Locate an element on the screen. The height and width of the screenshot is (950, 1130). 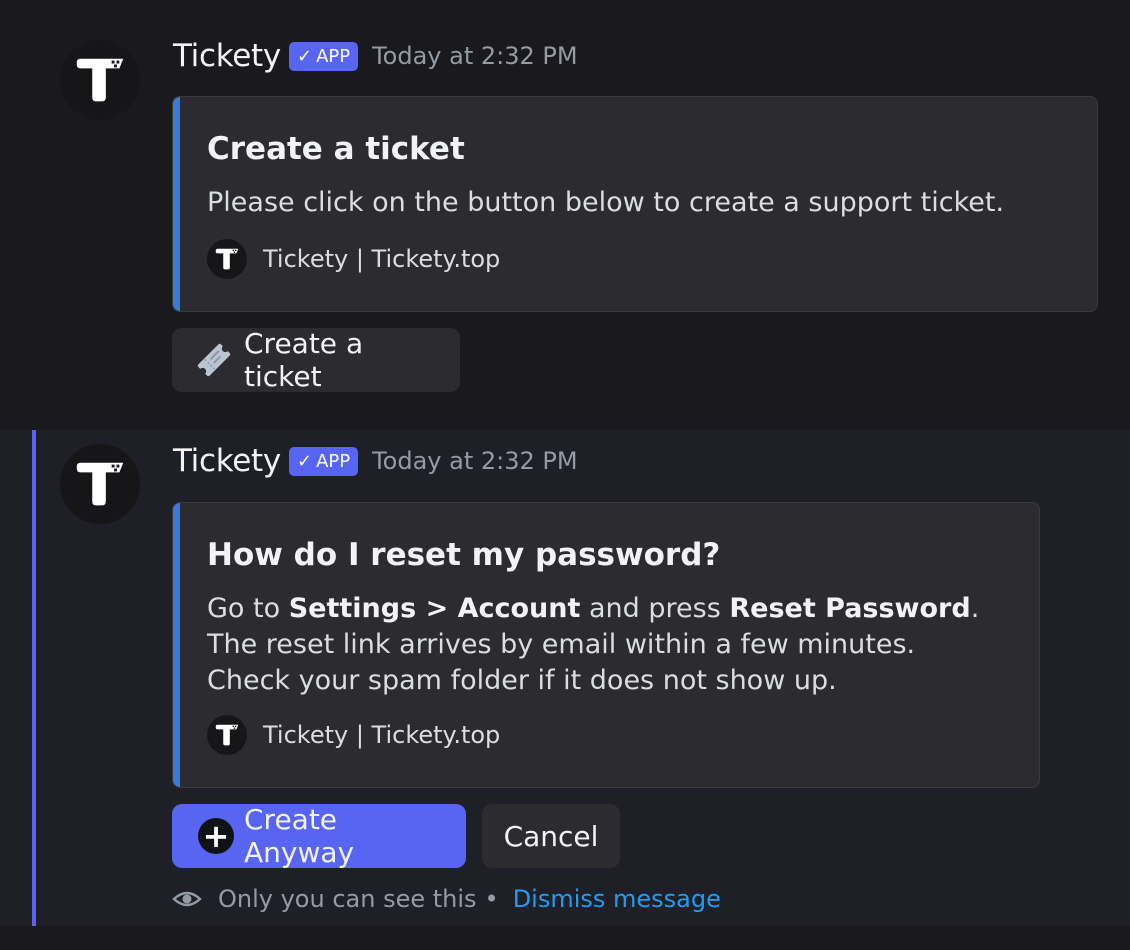
embed-title: Create a ticket is located at coordinates (336, 149).